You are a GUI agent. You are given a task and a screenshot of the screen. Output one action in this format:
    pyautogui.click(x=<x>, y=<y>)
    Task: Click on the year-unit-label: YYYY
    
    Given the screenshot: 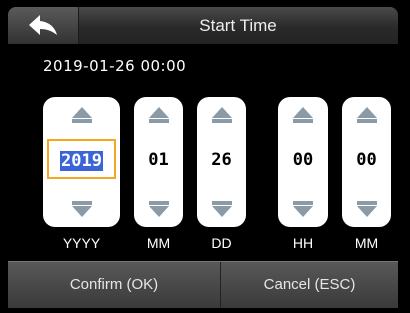 What is the action you would take?
    pyautogui.click(x=81, y=243)
    